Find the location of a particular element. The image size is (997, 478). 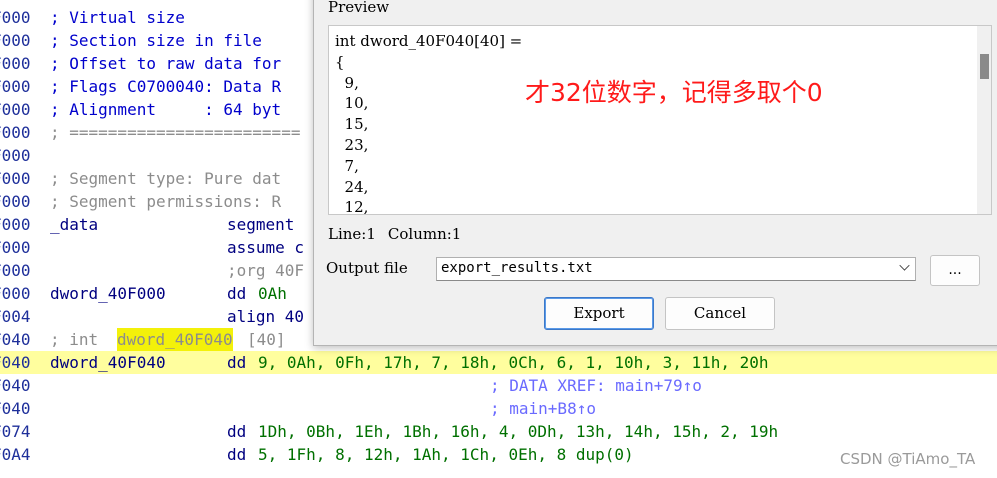

chevron-down-icon is located at coordinates (904, 265).